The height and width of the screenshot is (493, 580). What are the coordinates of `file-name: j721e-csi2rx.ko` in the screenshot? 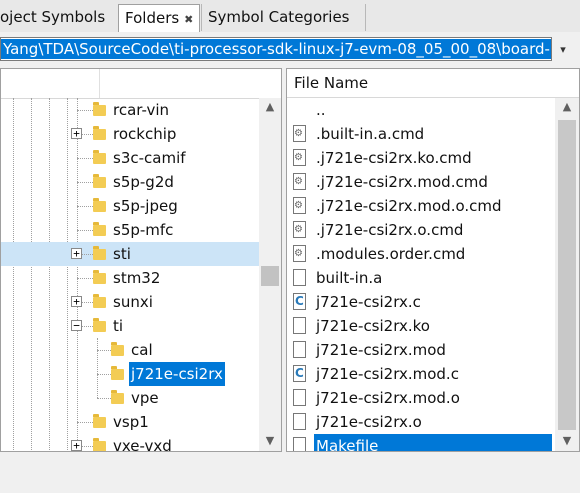 It's located at (373, 326).